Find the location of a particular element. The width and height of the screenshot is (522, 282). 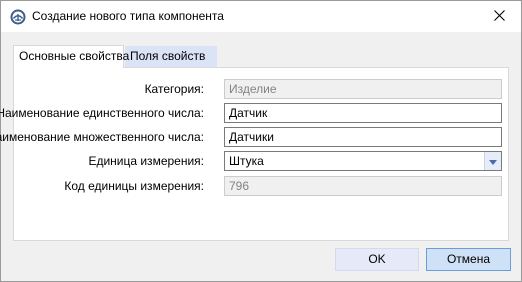

singular-name-input: Датчик is located at coordinates (363, 113).